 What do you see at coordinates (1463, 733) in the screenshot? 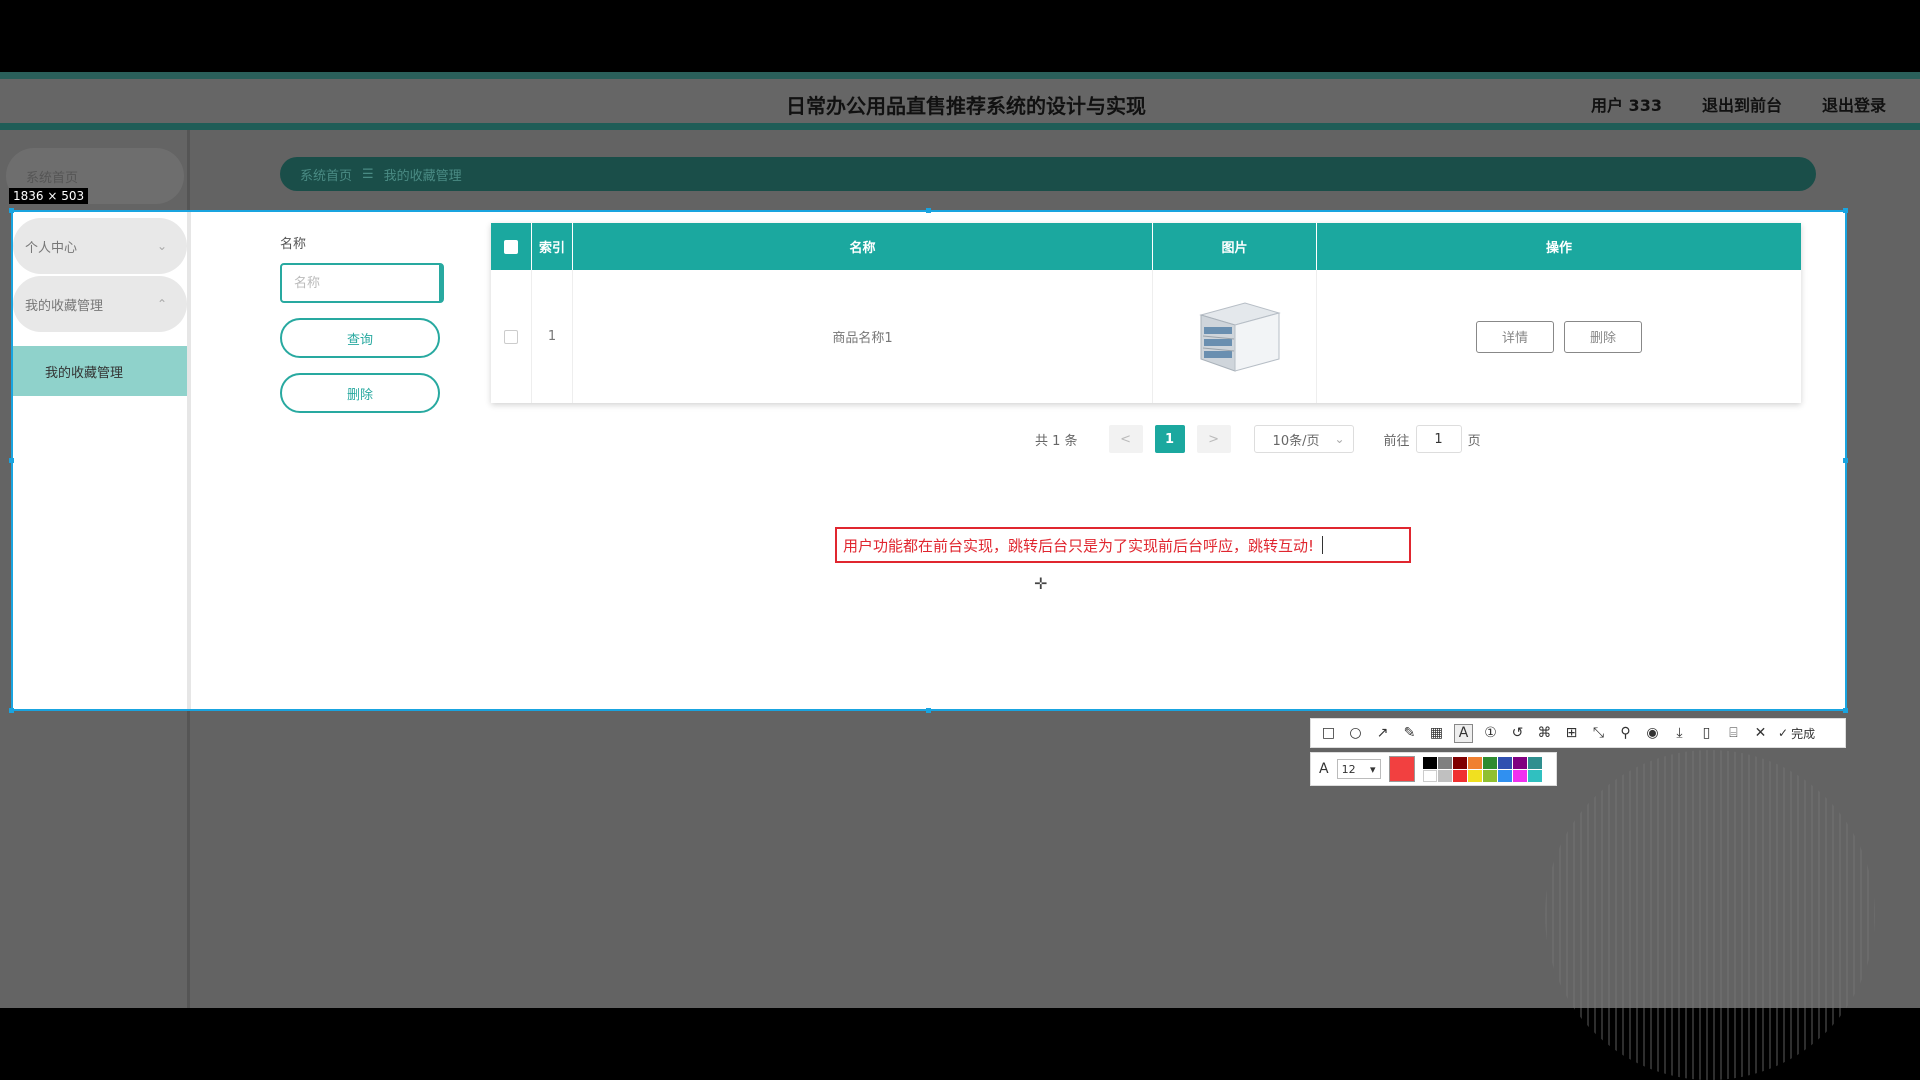
I see `text-tool-icon: A` at bounding box center [1463, 733].